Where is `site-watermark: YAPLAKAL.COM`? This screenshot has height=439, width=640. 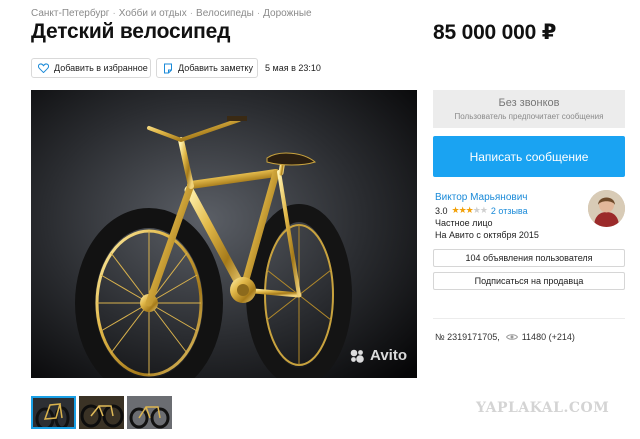
site-watermark: YAPLAKAL.COM is located at coordinates (543, 408).